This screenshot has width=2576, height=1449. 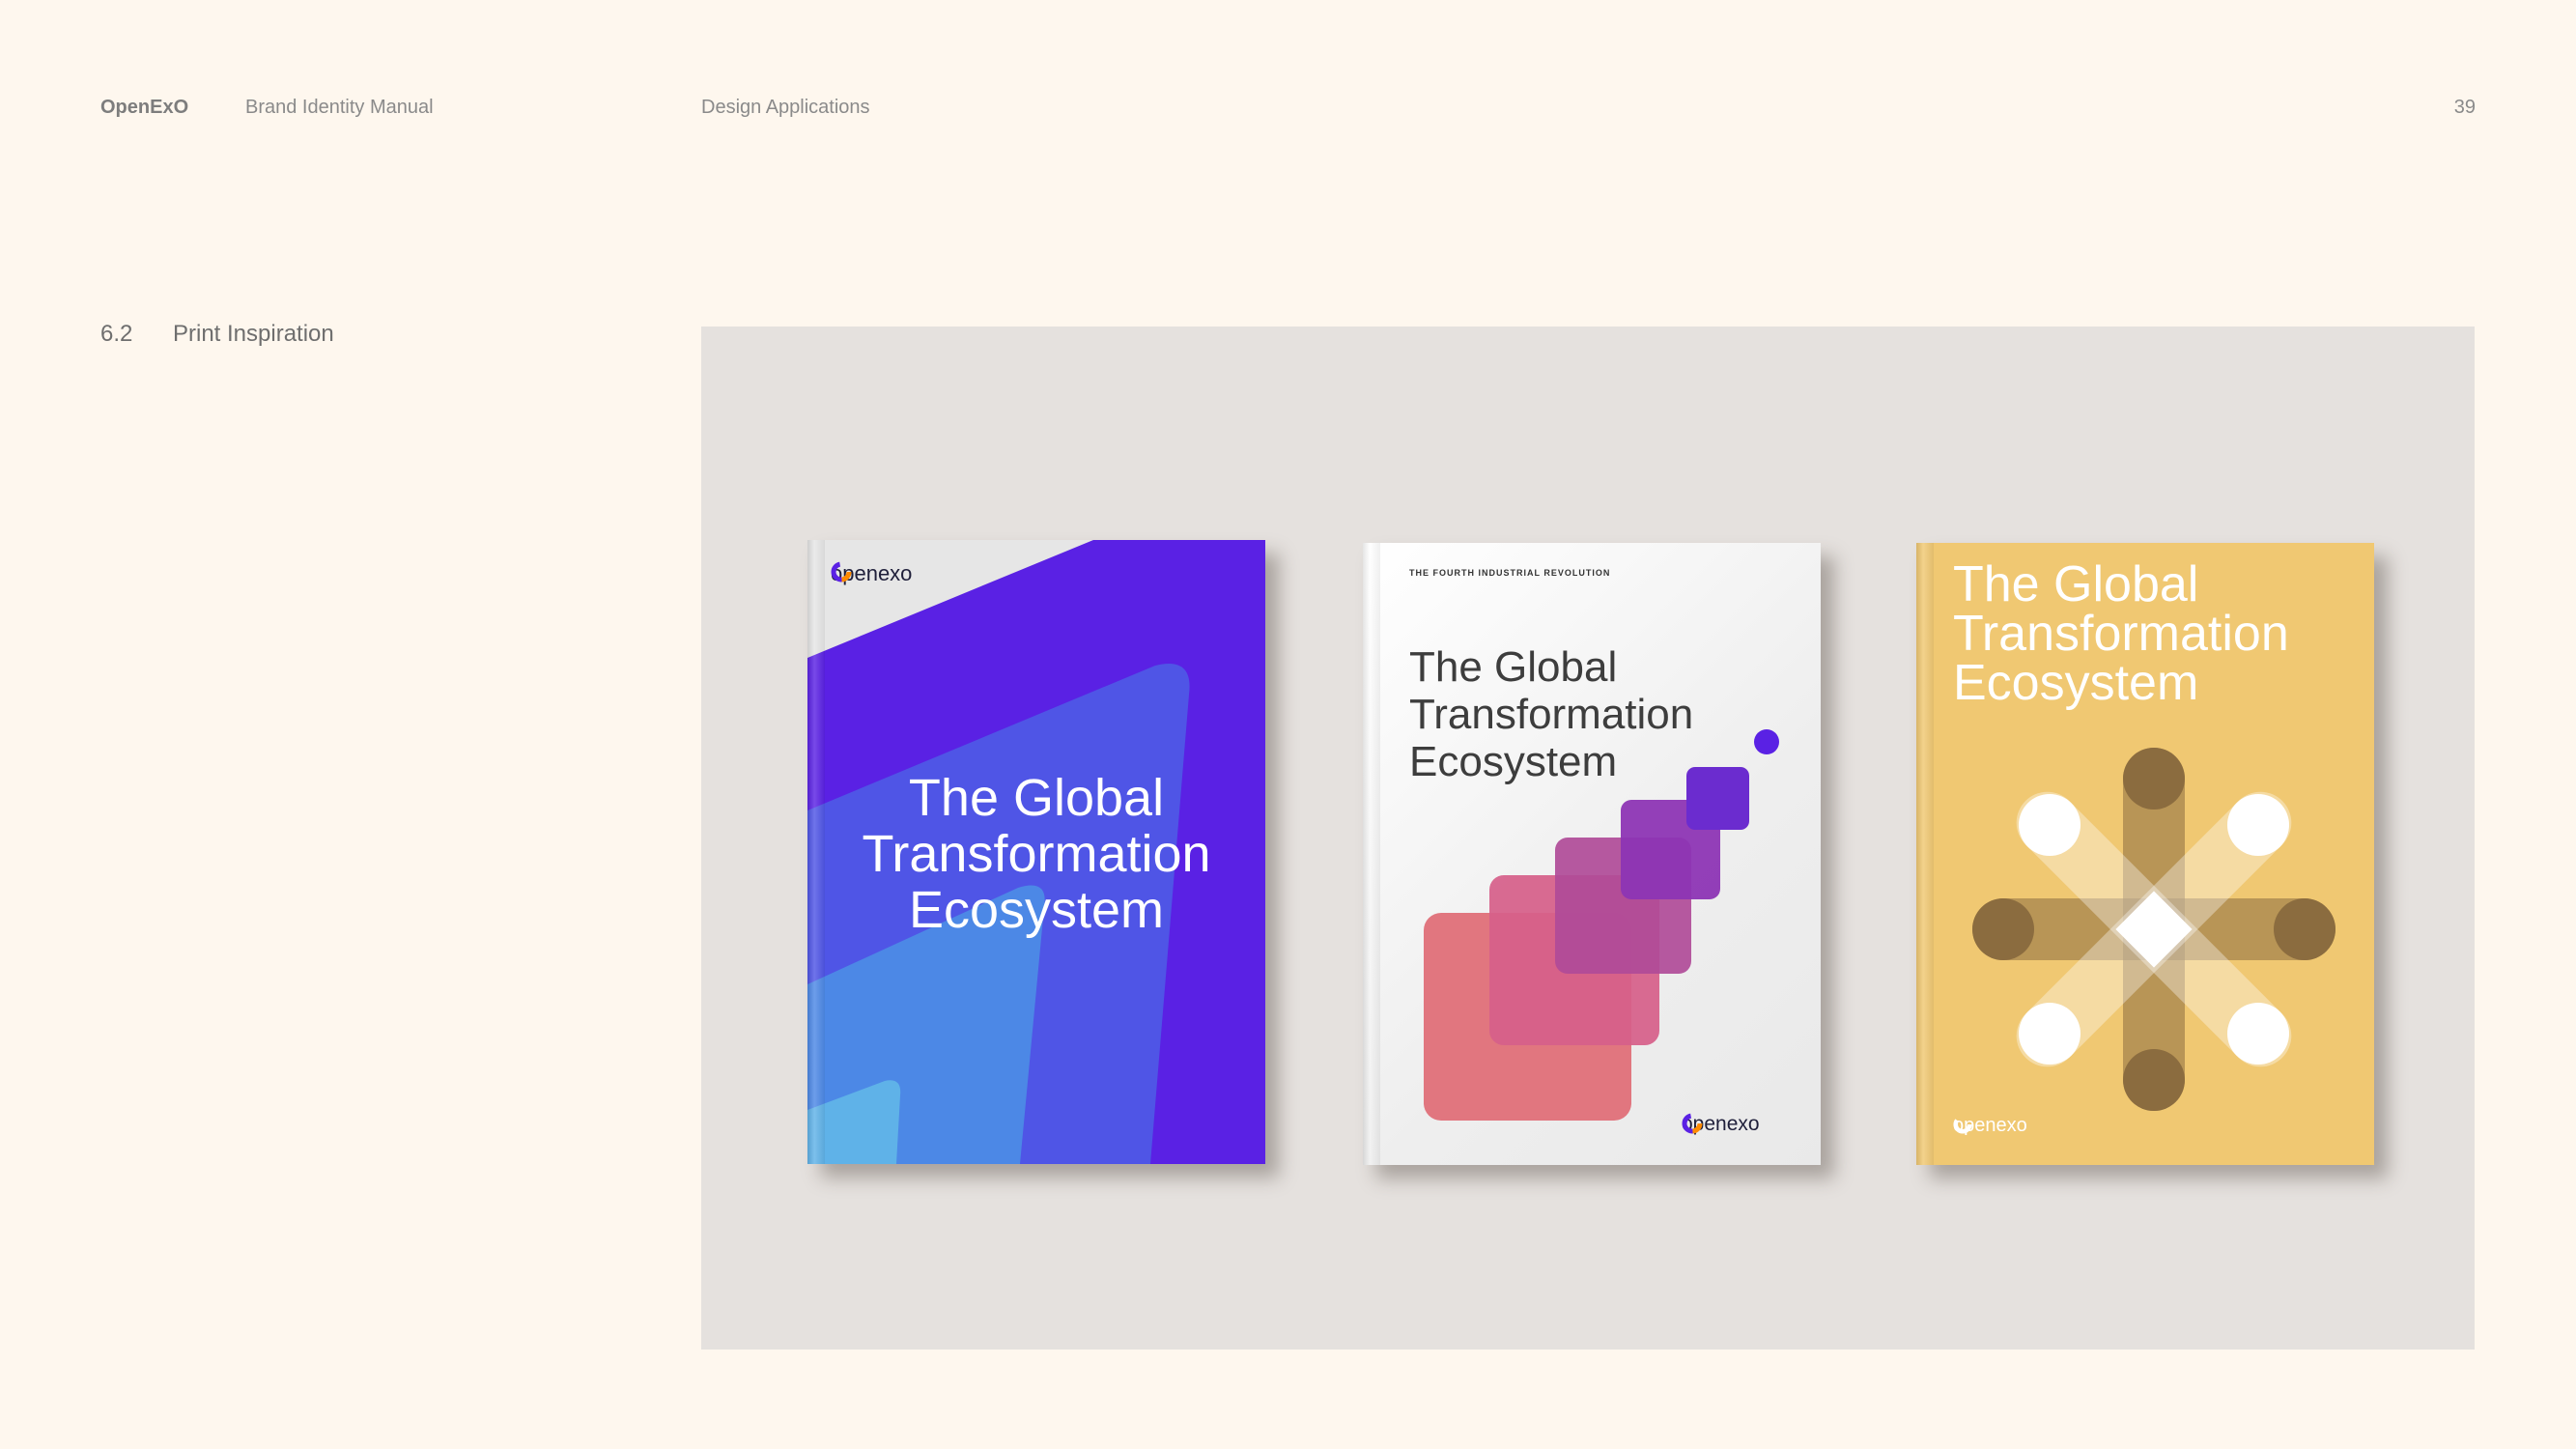 I want to click on header-document-title: Brand Identity Manual, so click(x=339, y=107).